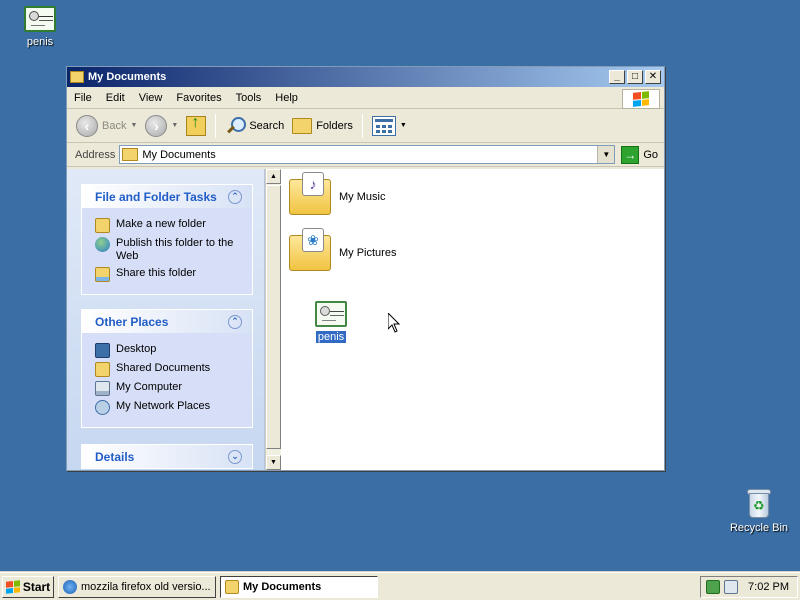 The width and height of the screenshot is (800, 600). What do you see at coordinates (28, 586) in the screenshot?
I see `start-button: Start` at bounding box center [28, 586].